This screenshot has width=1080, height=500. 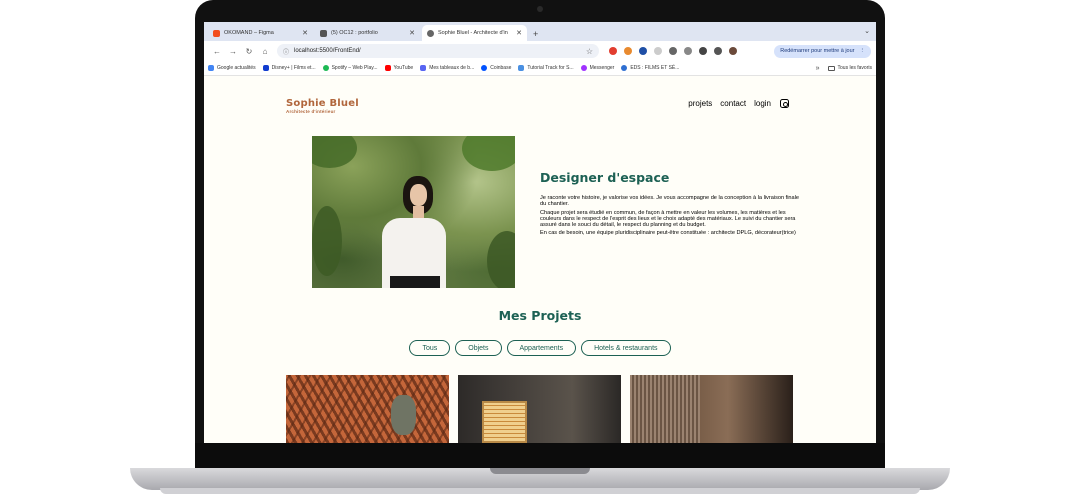 I want to click on back-icon: ←, so click(x=217, y=51).